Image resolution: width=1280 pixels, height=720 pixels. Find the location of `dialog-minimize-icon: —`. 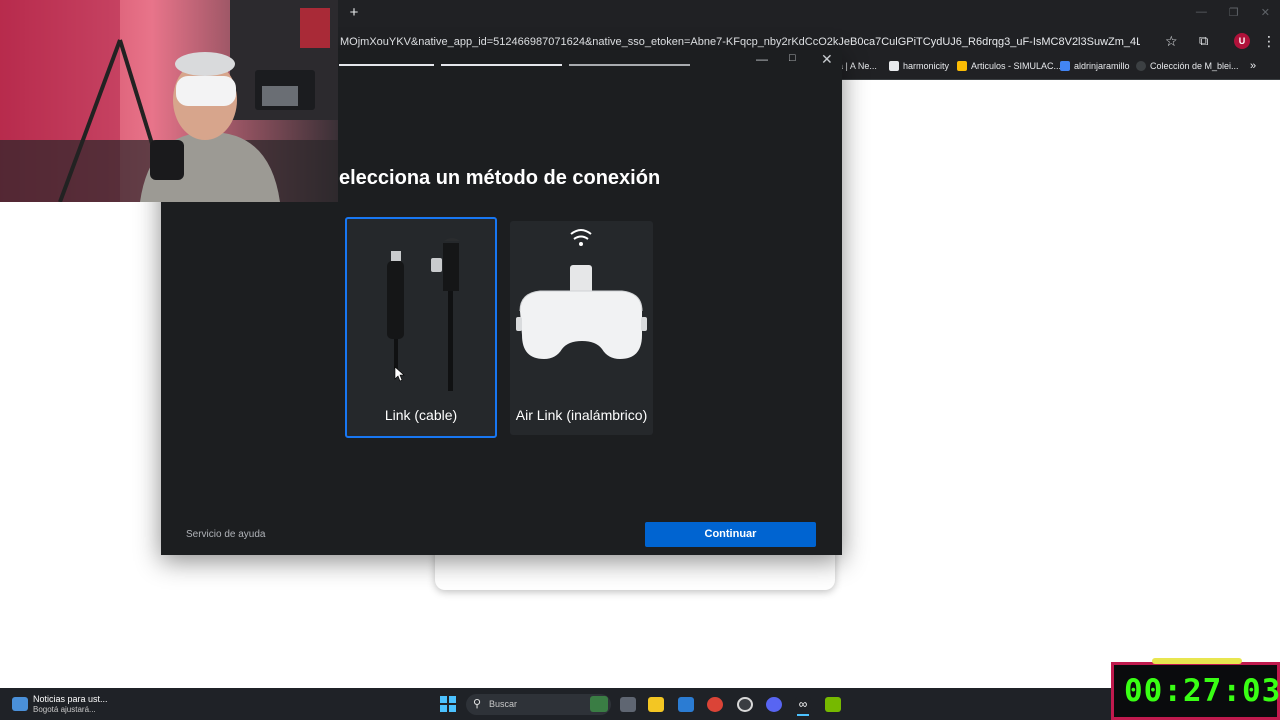

dialog-minimize-icon: — is located at coordinates (762, 59).